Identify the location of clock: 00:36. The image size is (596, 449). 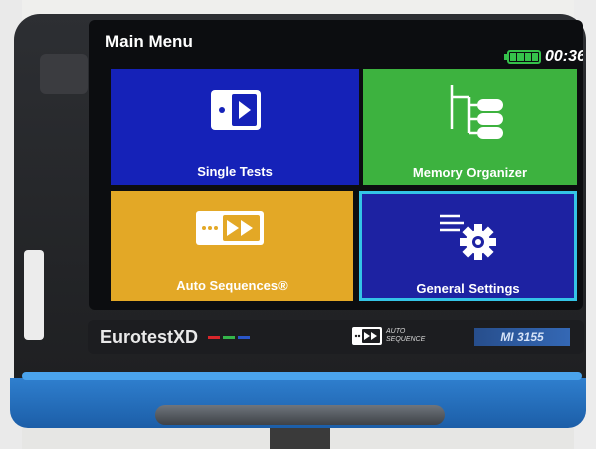
(564, 56).